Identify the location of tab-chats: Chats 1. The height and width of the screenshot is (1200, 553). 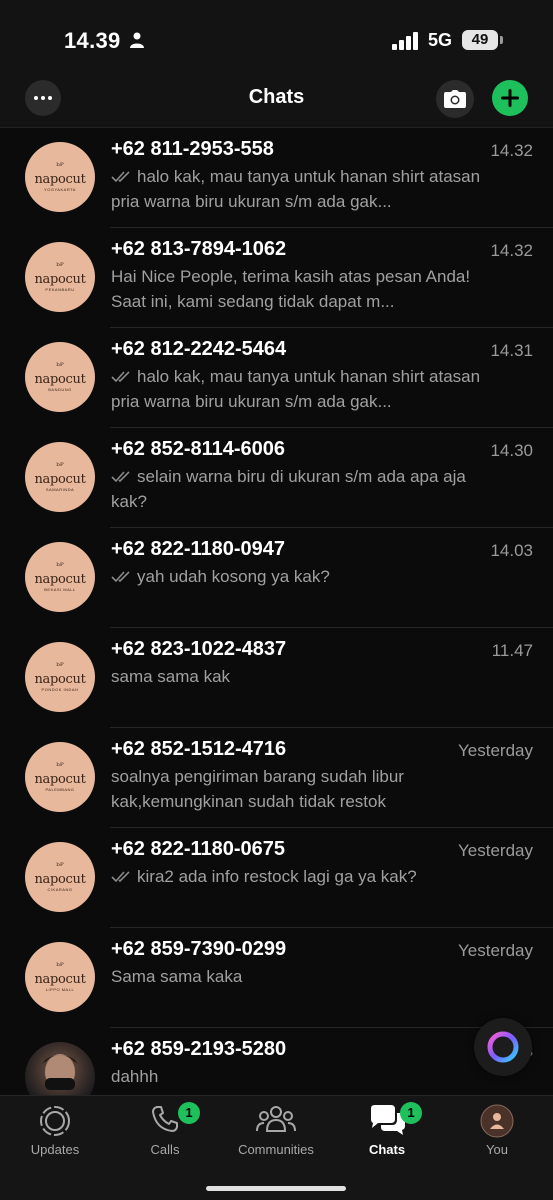
(387, 1131).